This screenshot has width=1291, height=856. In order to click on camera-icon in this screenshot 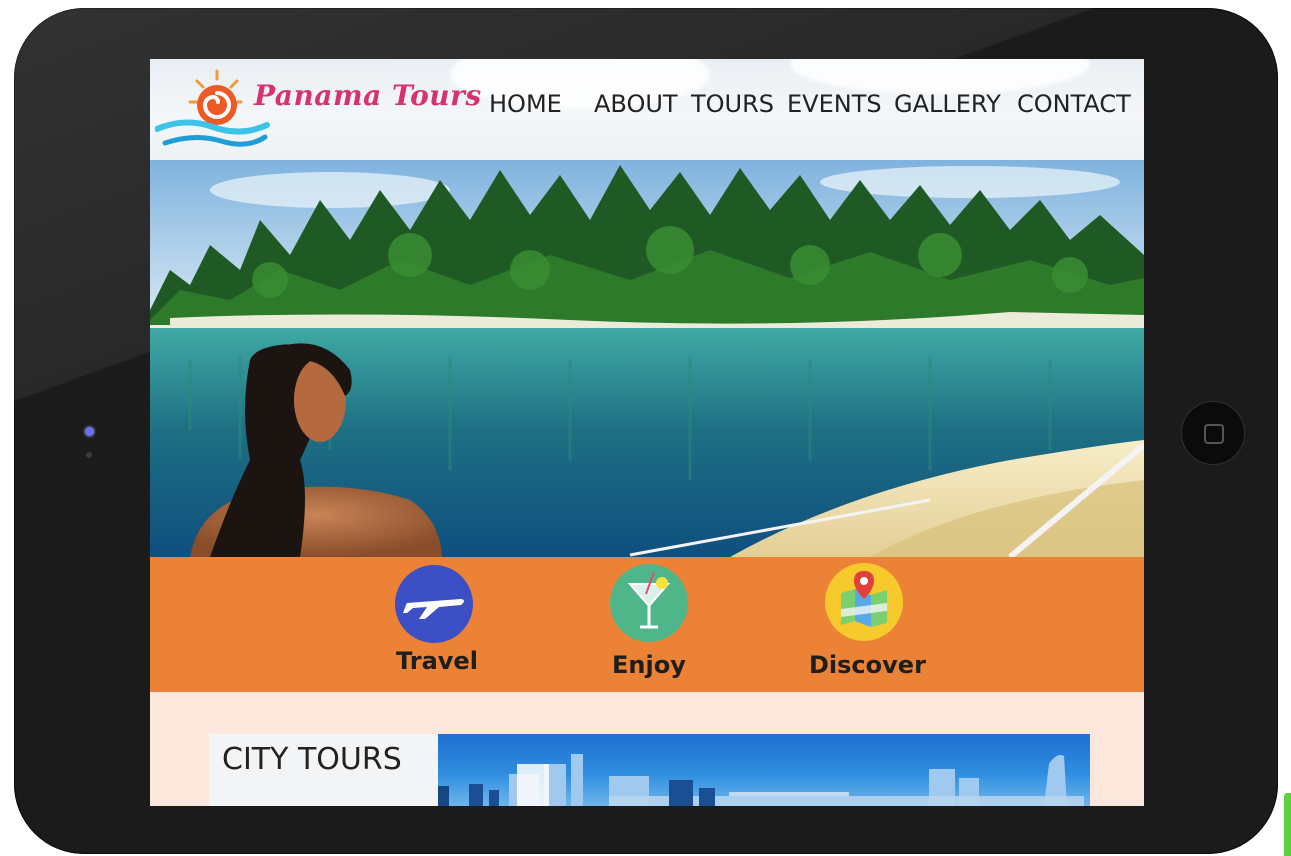, I will do `click(89, 431)`.